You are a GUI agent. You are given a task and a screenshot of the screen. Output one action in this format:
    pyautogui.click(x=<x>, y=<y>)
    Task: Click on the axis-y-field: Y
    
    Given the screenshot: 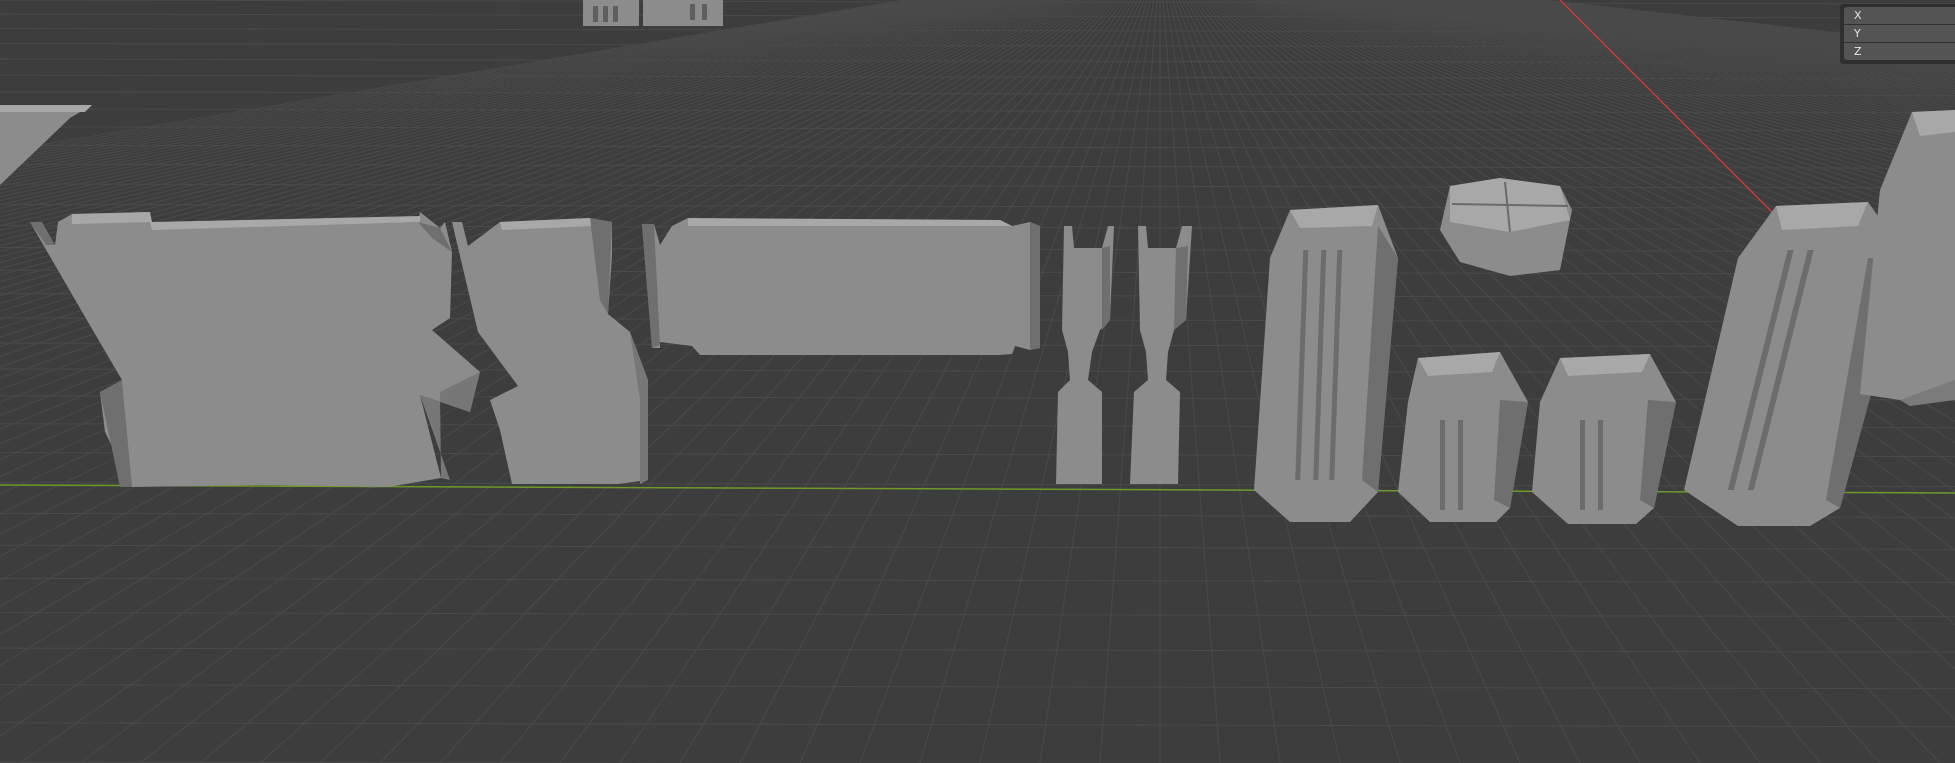 What is the action you would take?
    pyautogui.click(x=1899, y=33)
    